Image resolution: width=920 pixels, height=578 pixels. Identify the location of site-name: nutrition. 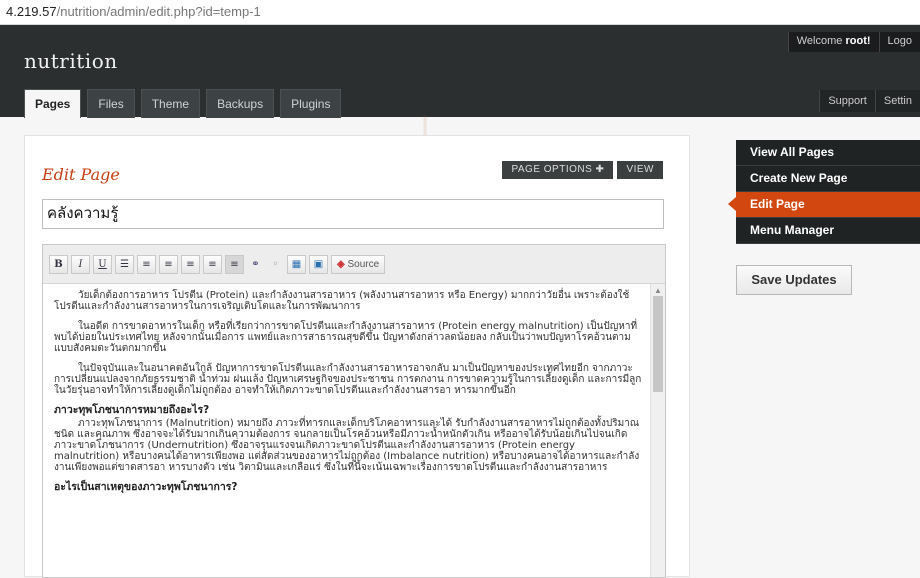
(71, 61).